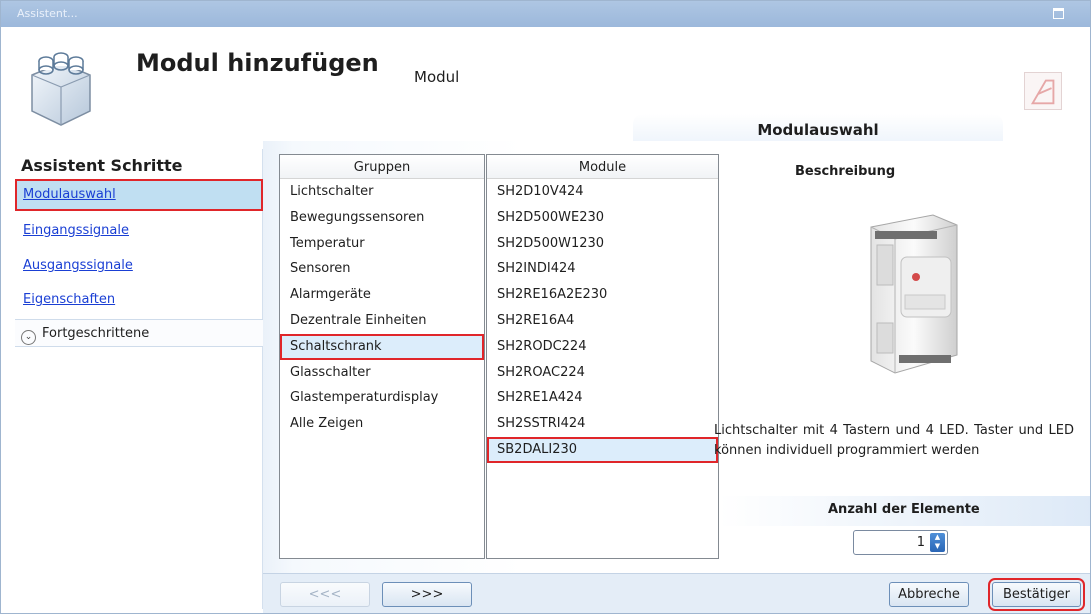 This screenshot has width=1091, height=614. I want to click on cancel-button: Abbreche, so click(929, 594).